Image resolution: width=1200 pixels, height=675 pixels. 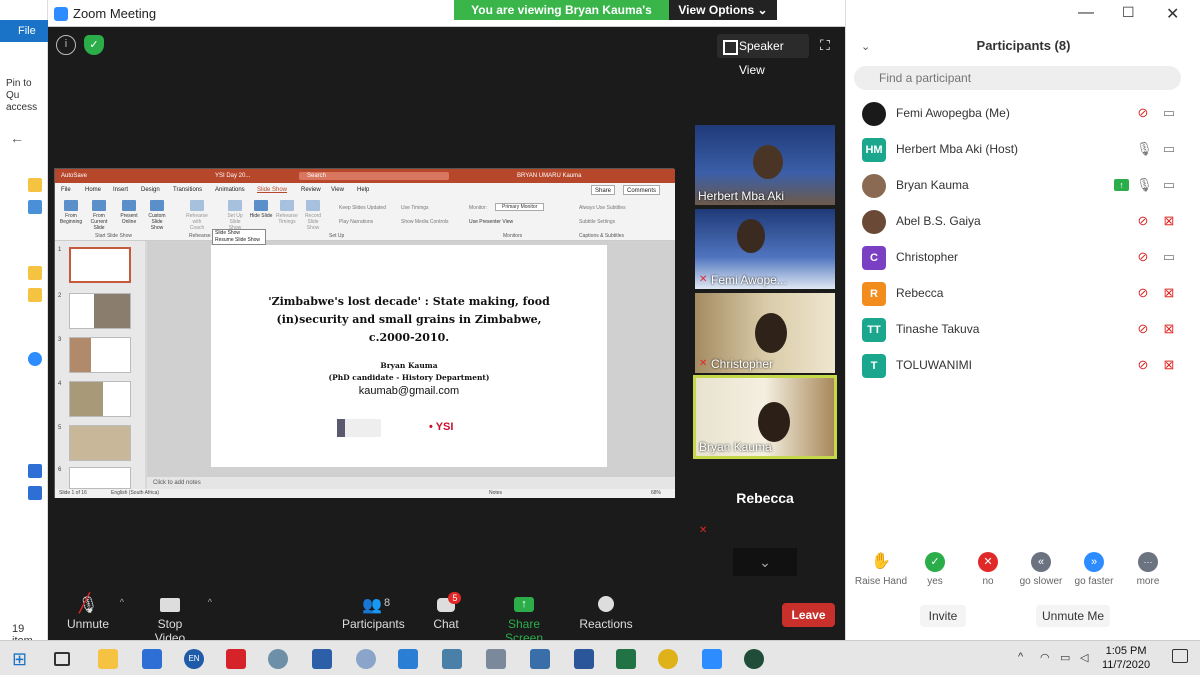 What do you see at coordinates (808, 615) in the screenshot?
I see `leave-meeting-button: Leave` at bounding box center [808, 615].